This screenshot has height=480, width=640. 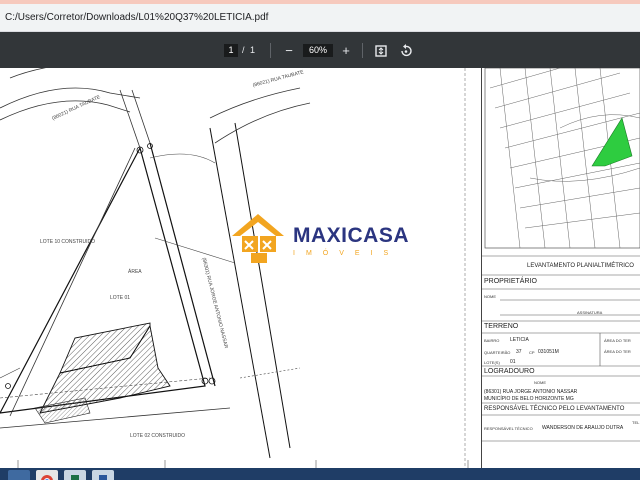 I want to click on owner-name-label: NOME, so click(x=490, y=296).